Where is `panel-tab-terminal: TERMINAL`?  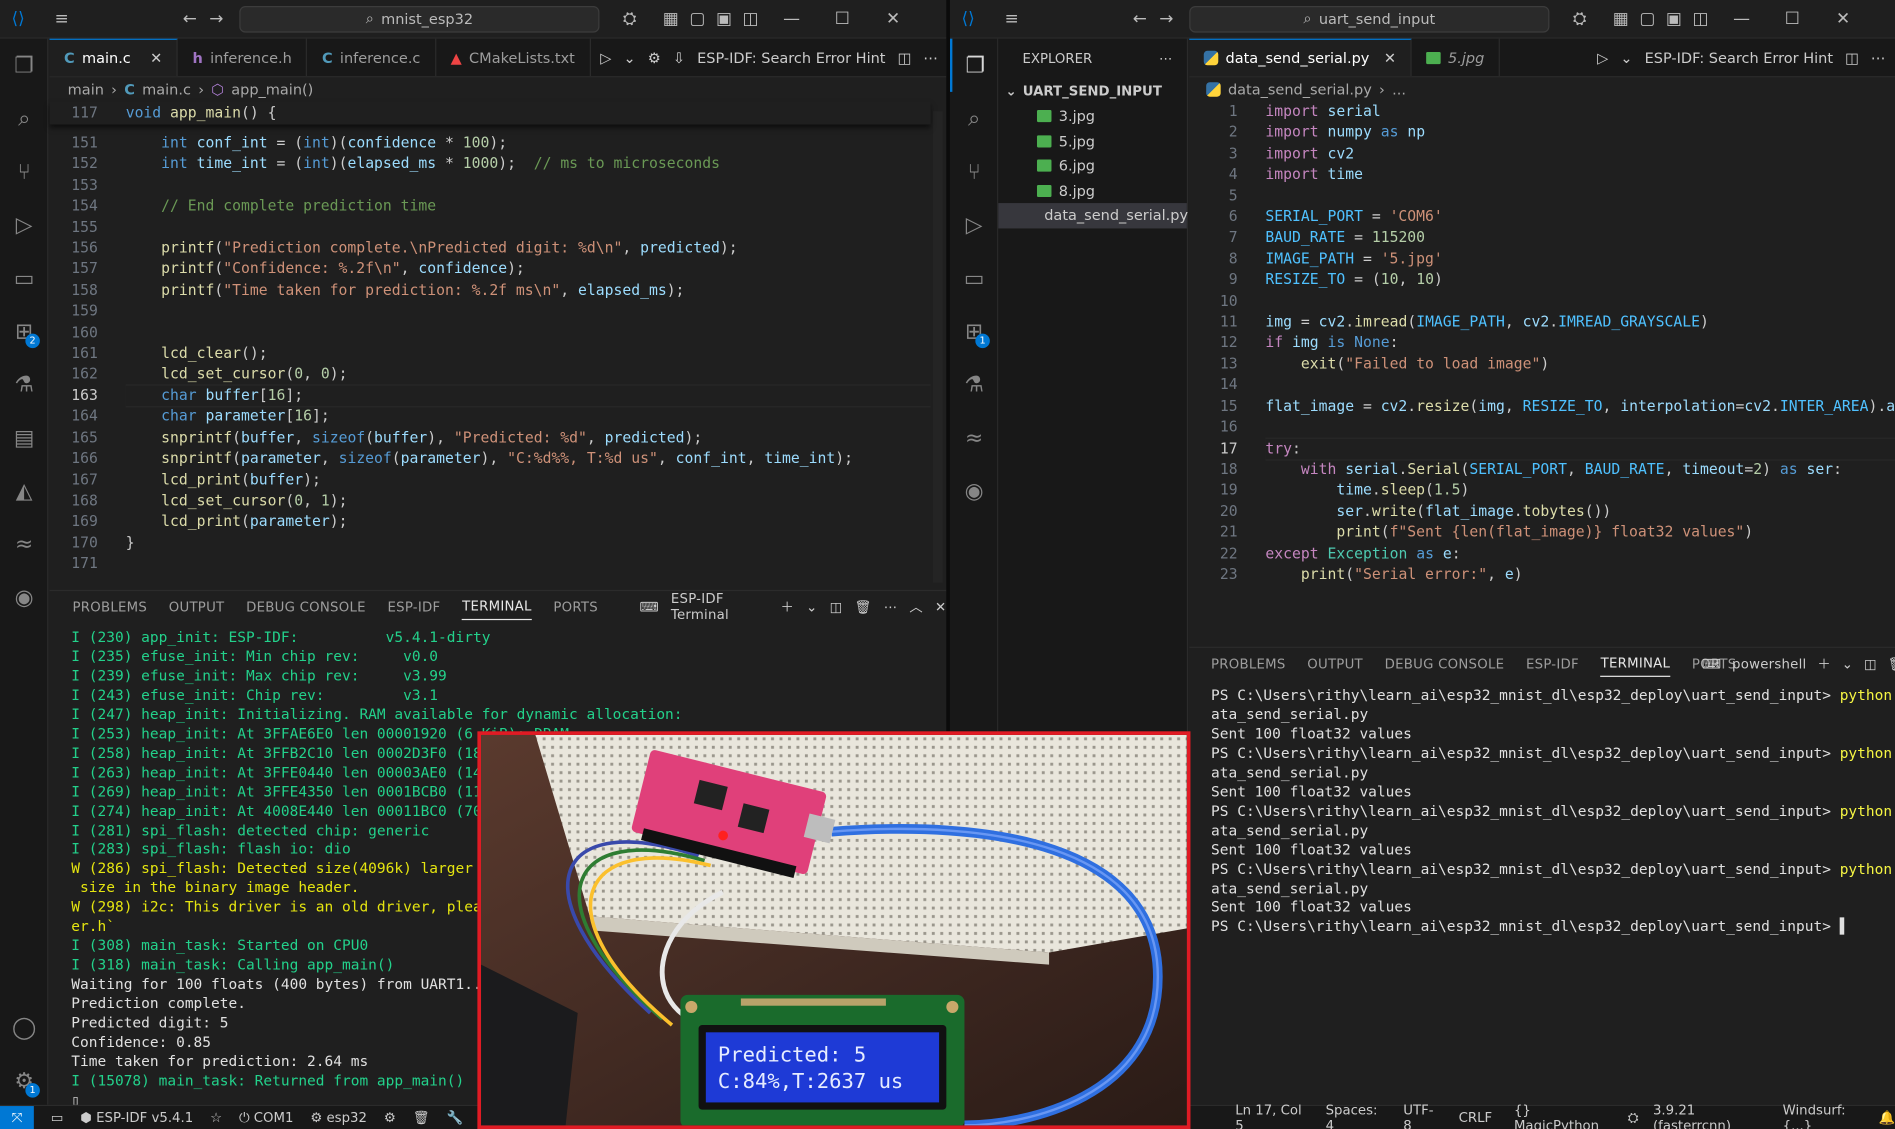 panel-tab-terminal: TERMINAL is located at coordinates (497, 609).